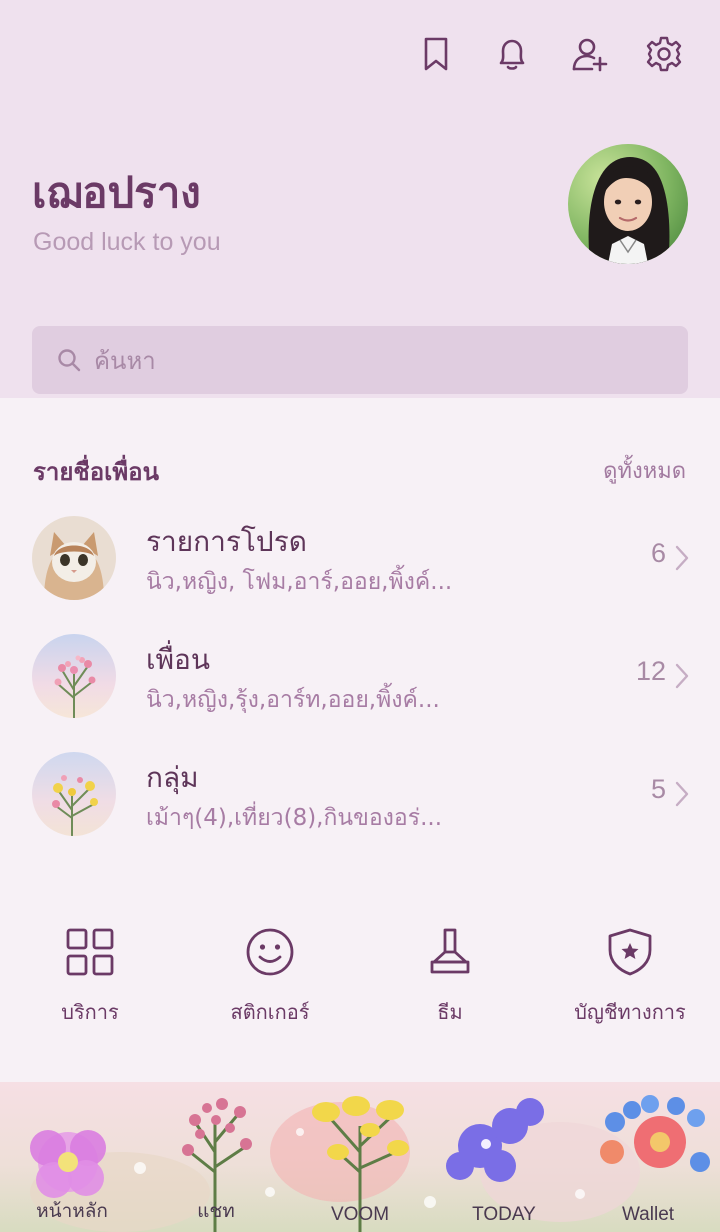 Image resolution: width=720 pixels, height=1232 pixels. What do you see at coordinates (630, 1012) in the screenshot?
I see `service-label: บัญชีทางการ` at bounding box center [630, 1012].